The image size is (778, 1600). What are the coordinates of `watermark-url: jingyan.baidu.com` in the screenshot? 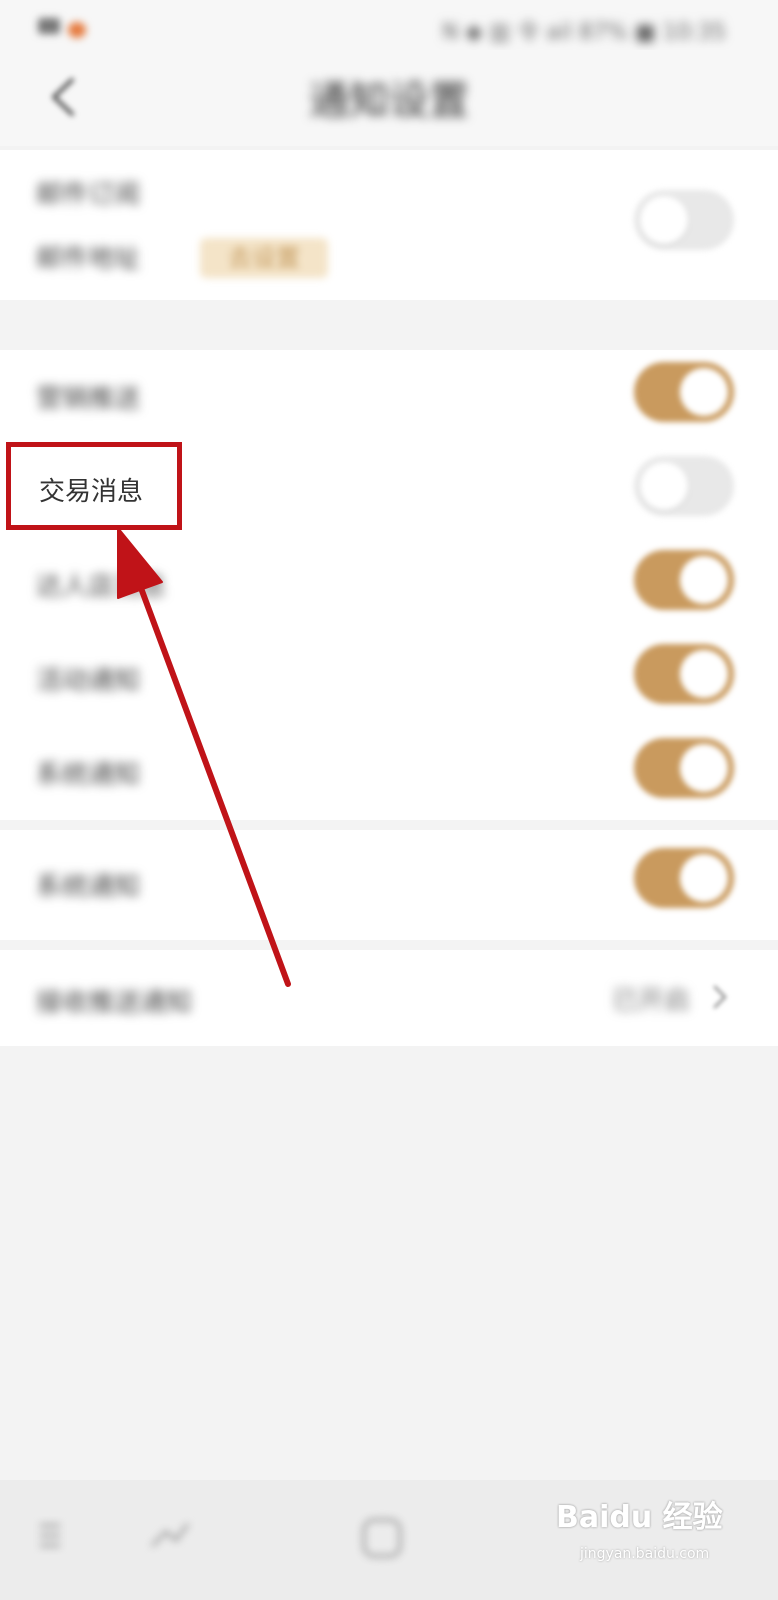 It's located at (645, 1554).